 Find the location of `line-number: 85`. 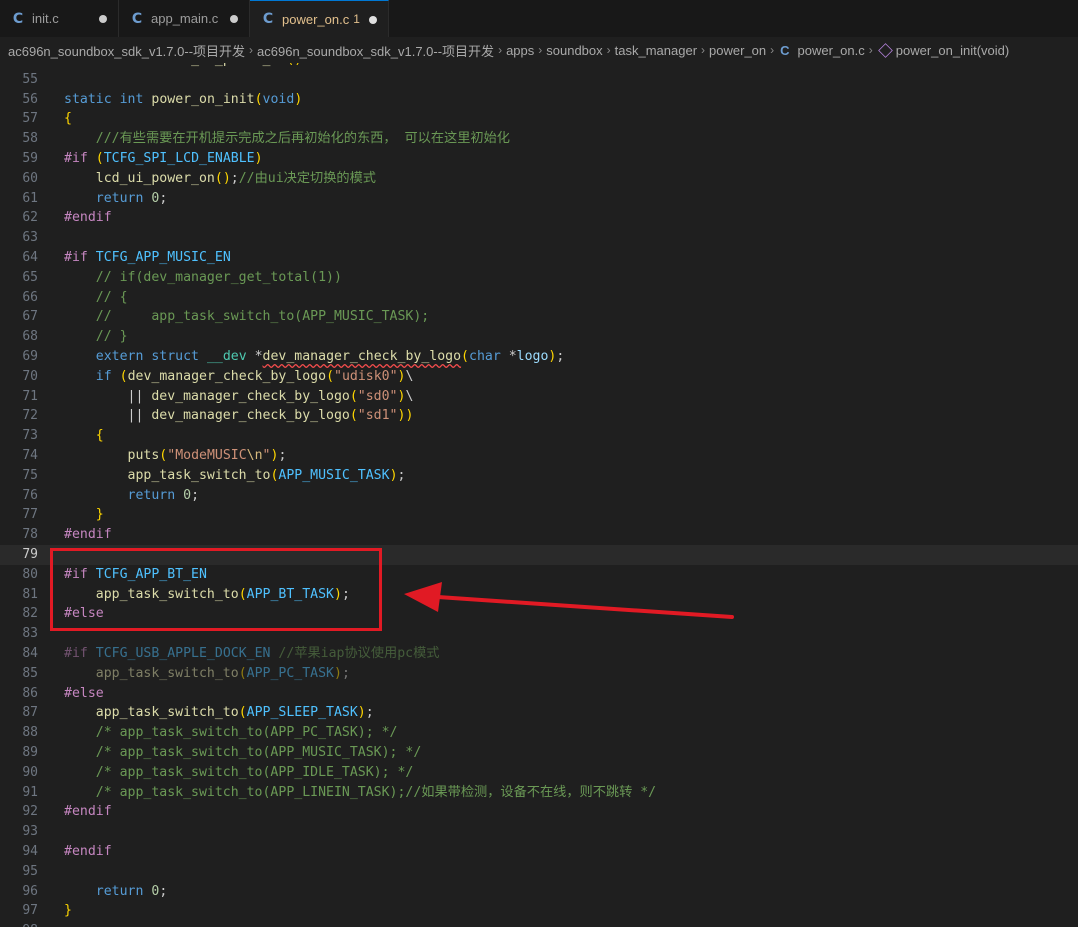

line-number: 85 is located at coordinates (19, 674).